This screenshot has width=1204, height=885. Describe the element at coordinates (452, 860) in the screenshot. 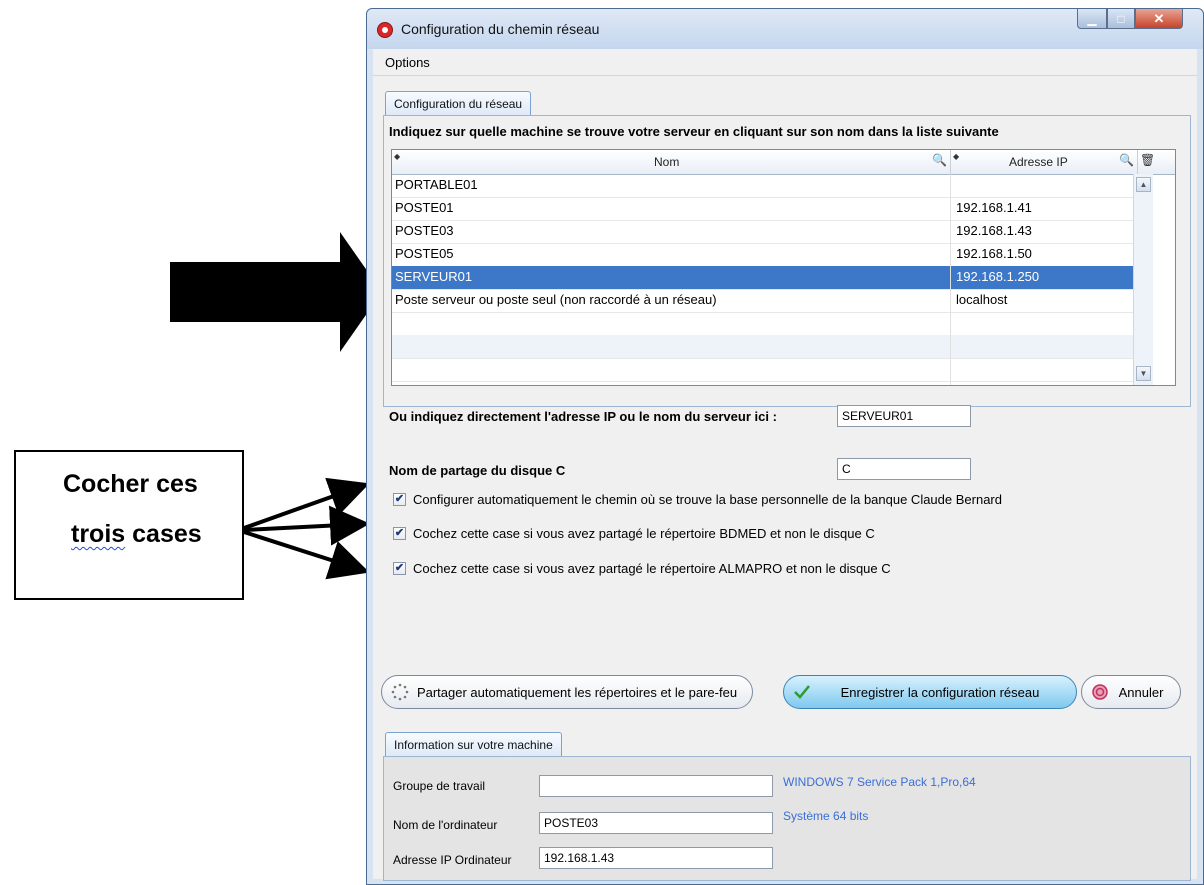

I see `computer-ip-label: Adresse IP Ordinateur` at that location.